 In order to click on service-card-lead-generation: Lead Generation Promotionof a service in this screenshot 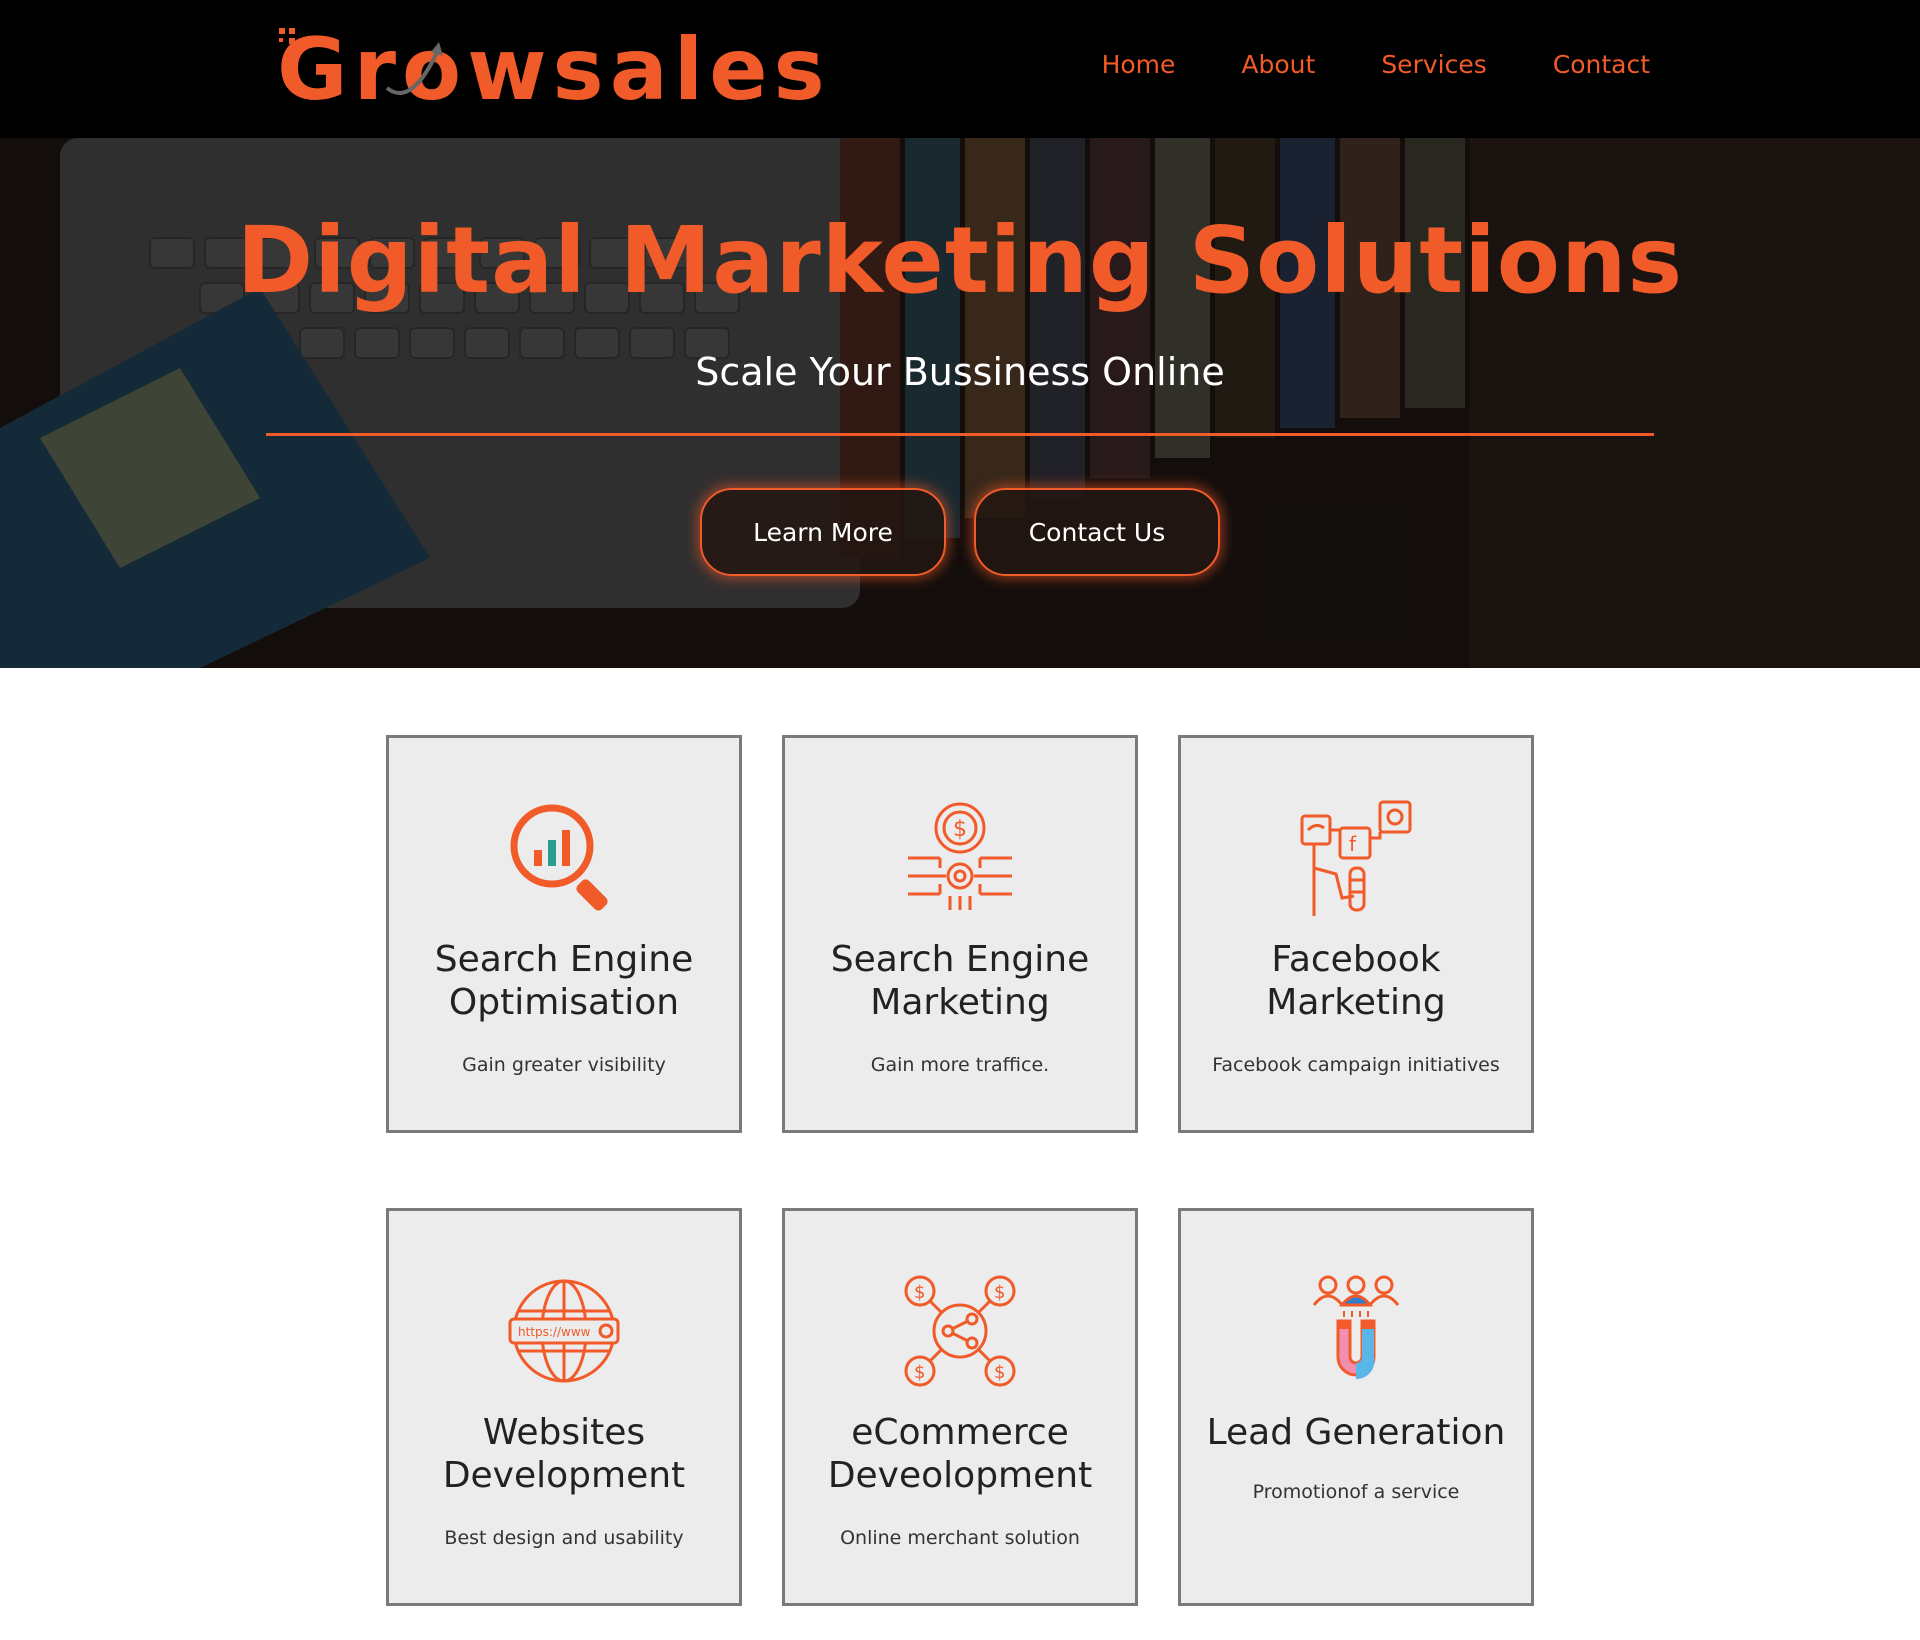, I will do `click(1356, 1407)`.